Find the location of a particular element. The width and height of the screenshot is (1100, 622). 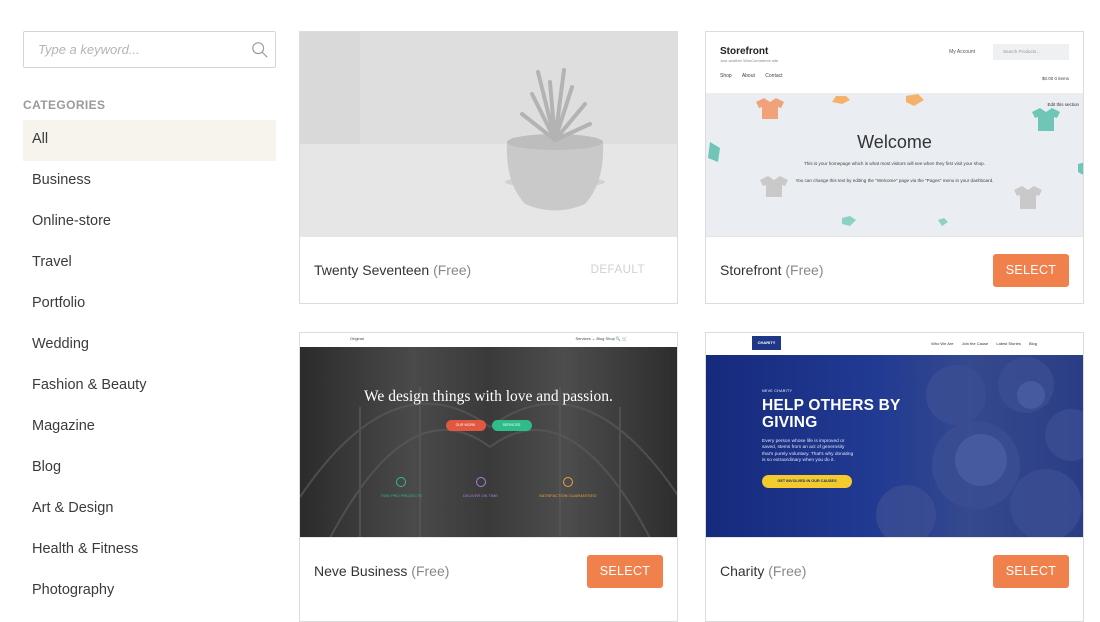

category-item-business: Business is located at coordinates (149, 181).